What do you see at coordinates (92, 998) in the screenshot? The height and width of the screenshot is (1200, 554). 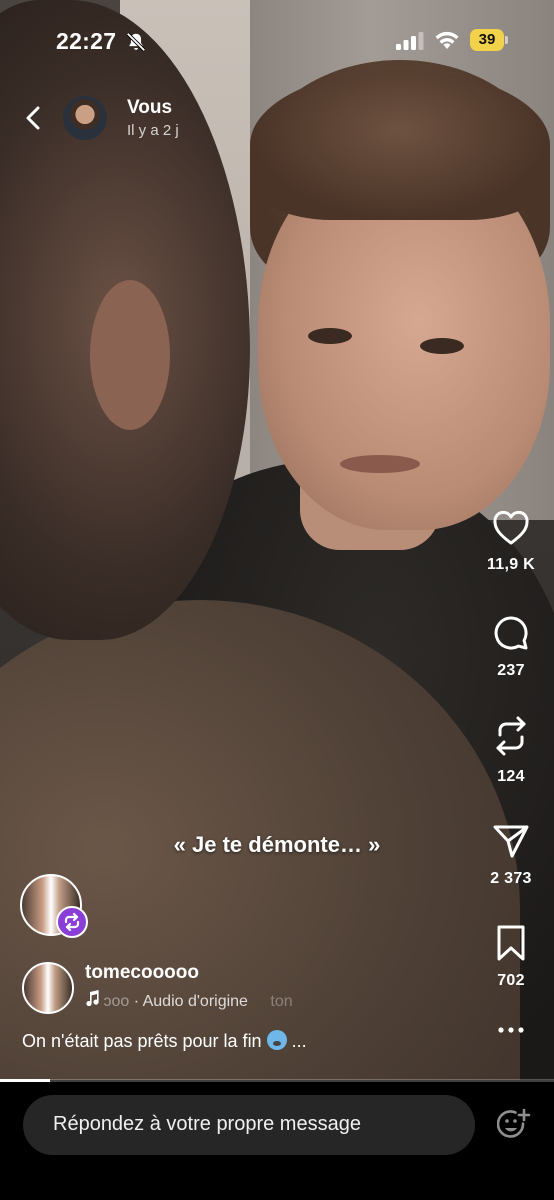 I see `music-note-icon` at bounding box center [92, 998].